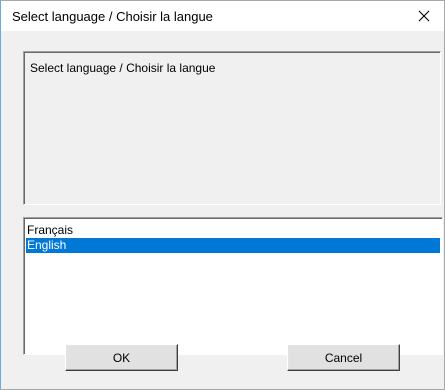 The width and height of the screenshot is (445, 390). I want to click on cancel-button: Cancel, so click(343, 357).